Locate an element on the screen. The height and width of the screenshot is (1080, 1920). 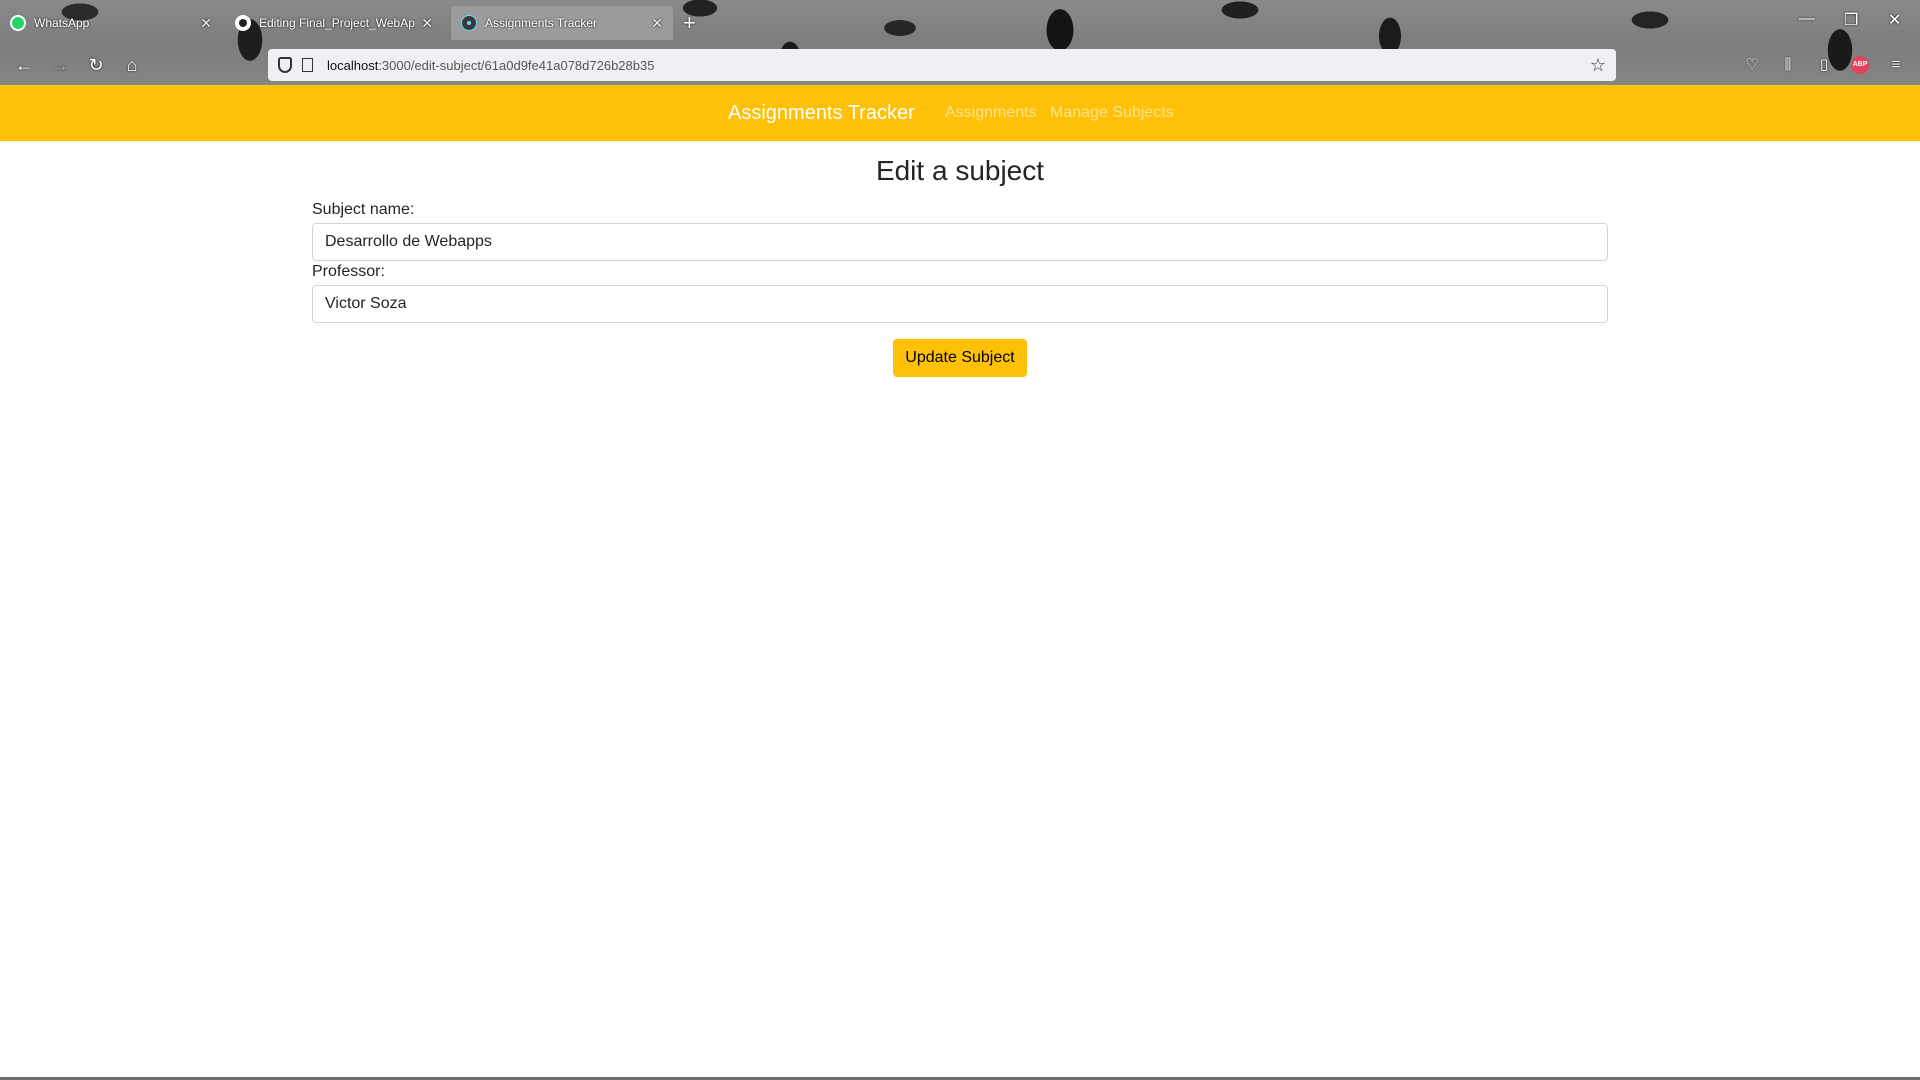
tab-label: WhatsApp is located at coordinates (62, 23).